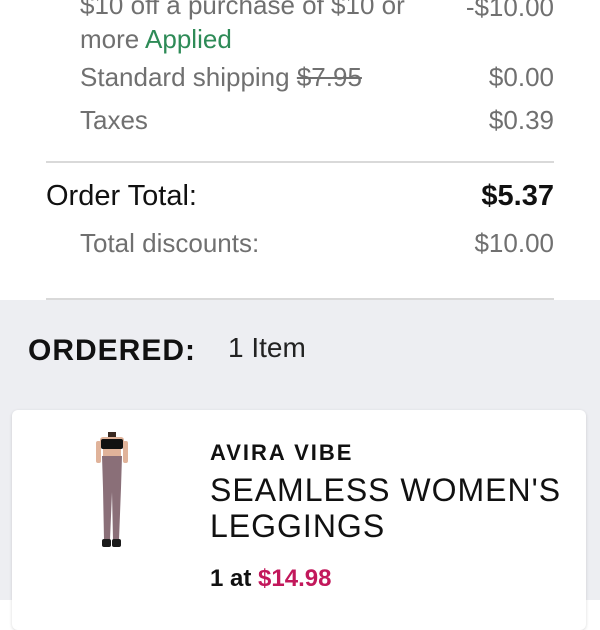 Image resolution: width=600 pixels, height=630 pixels. What do you see at coordinates (282, 452) in the screenshot?
I see `product-brand: AVIRA VIBE` at bounding box center [282, 452].